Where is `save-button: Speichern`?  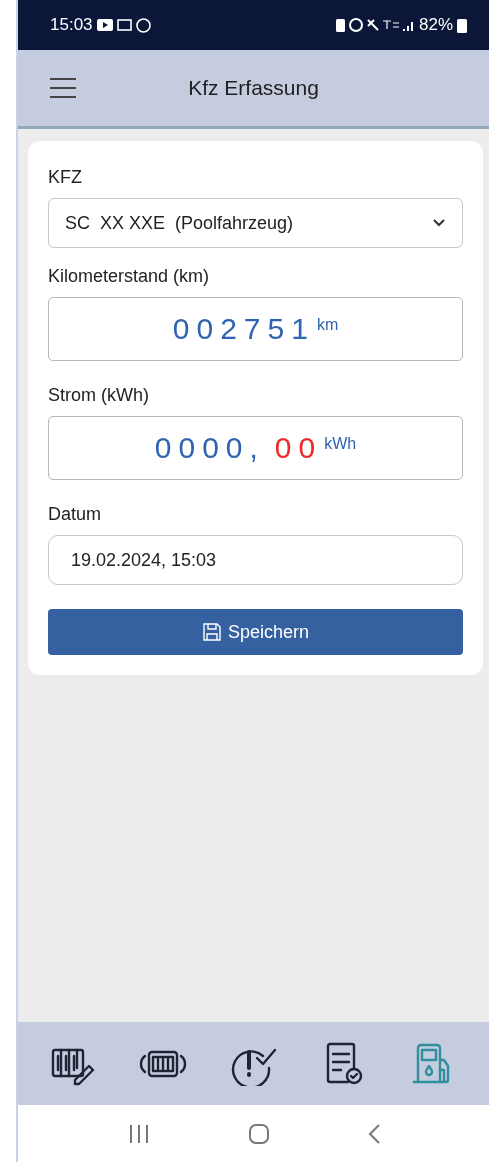 save-button: Speichern is located at coordinates (255, 632).